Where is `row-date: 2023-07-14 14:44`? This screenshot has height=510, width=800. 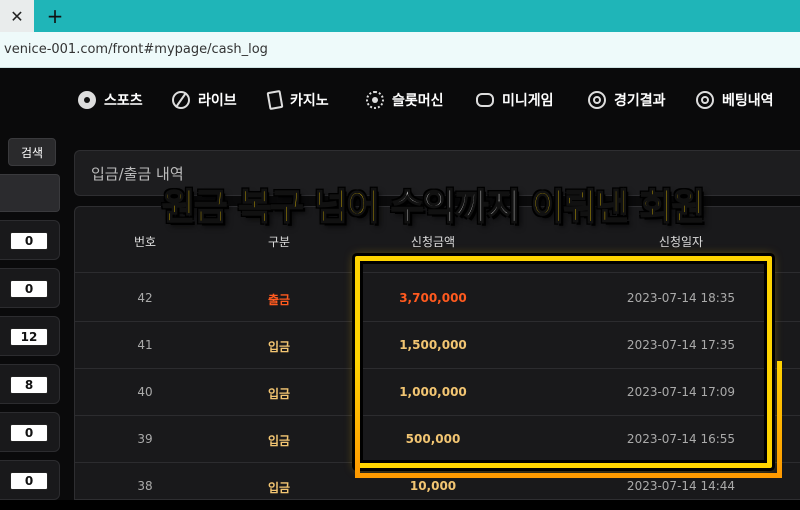 row-date: 2023-07-14 14:44 is located at coordinates (681, 486).